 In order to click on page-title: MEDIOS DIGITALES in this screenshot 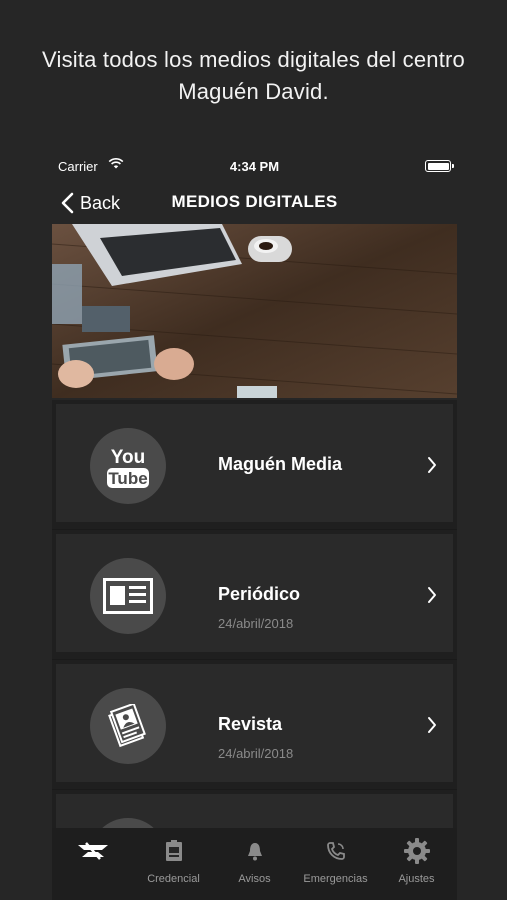, I will do `click(254, 201)`.